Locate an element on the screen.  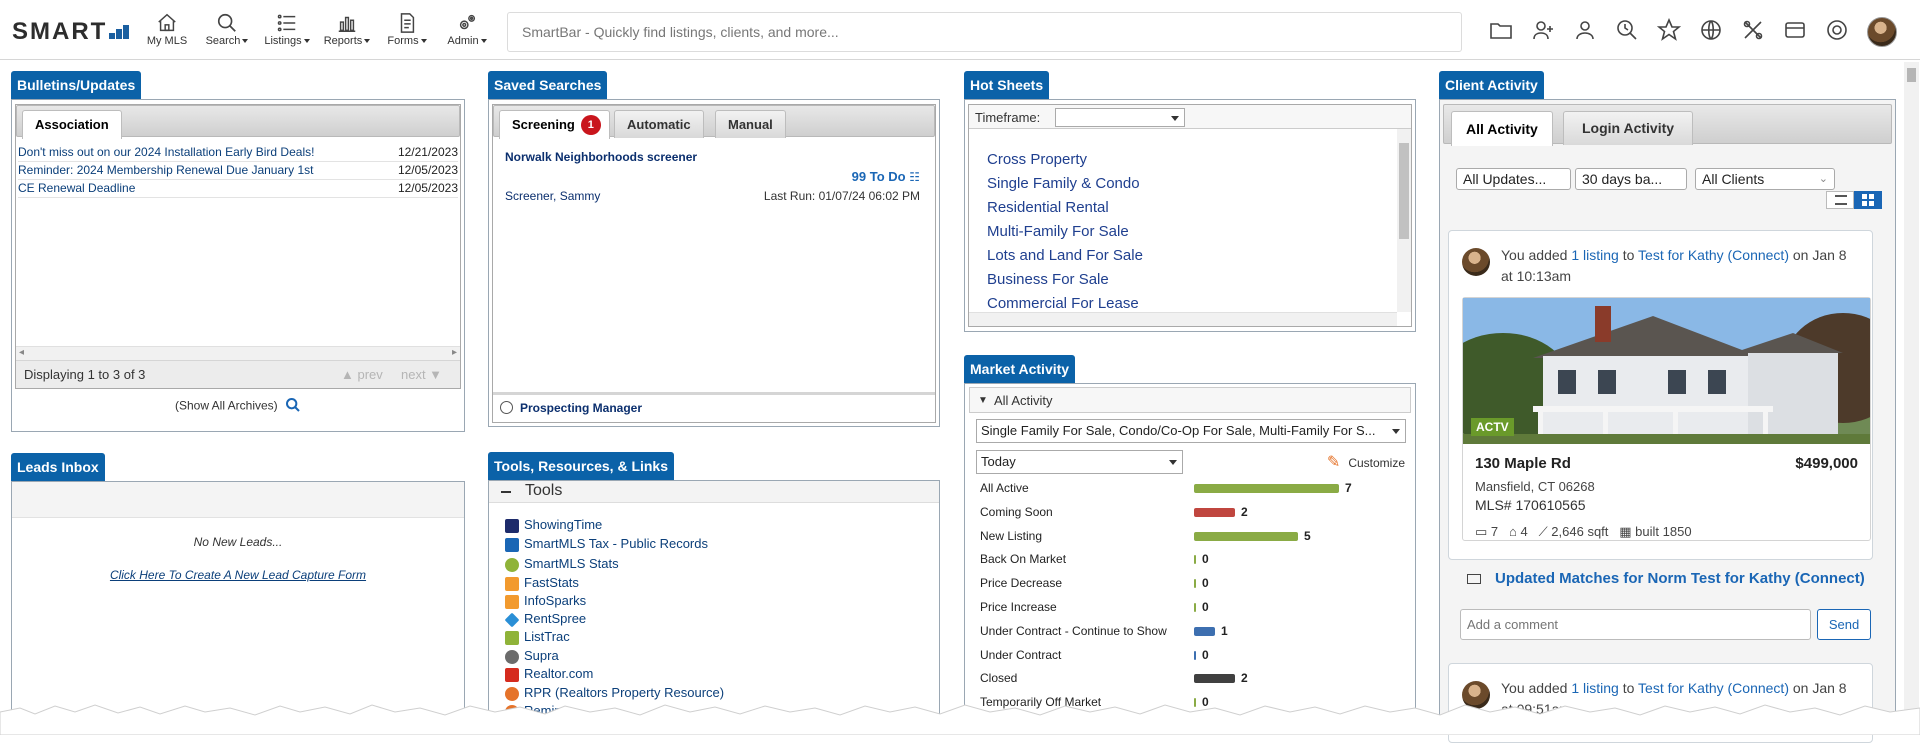
hot-sheet-link: Multi-Family For Sale is located at coordinates (1058, 231).